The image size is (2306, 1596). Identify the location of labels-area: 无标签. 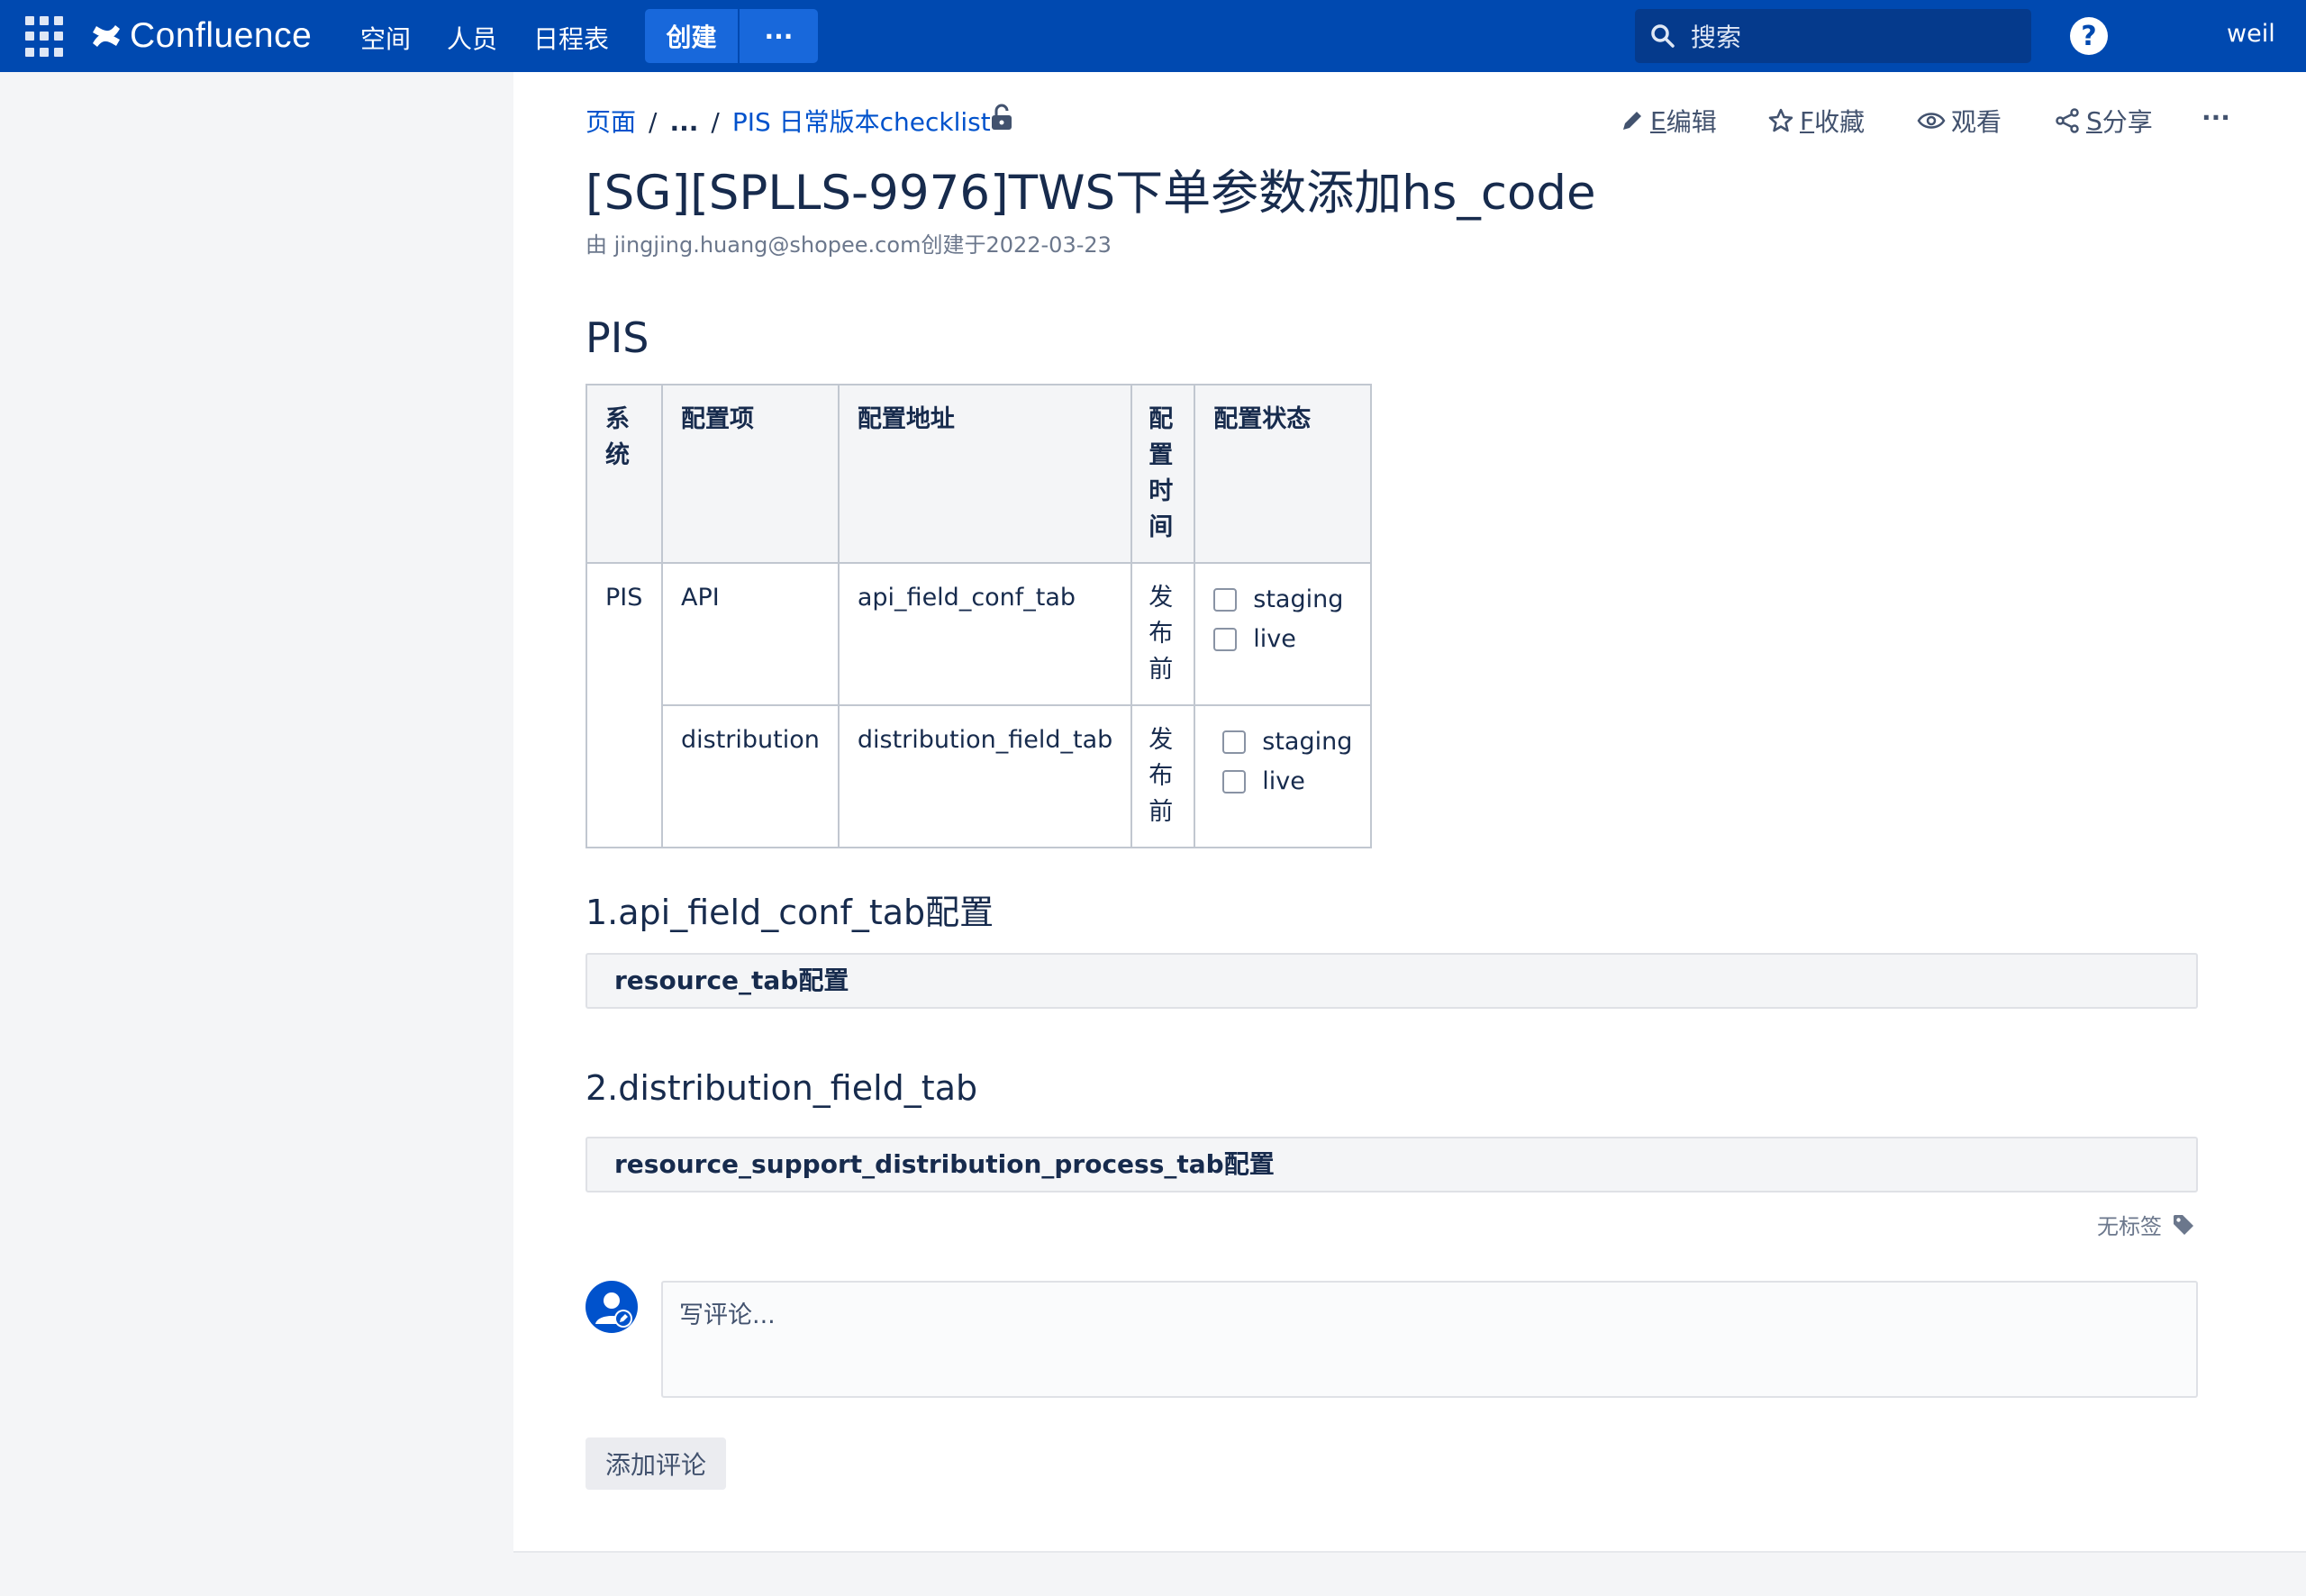
(2146, 1224).